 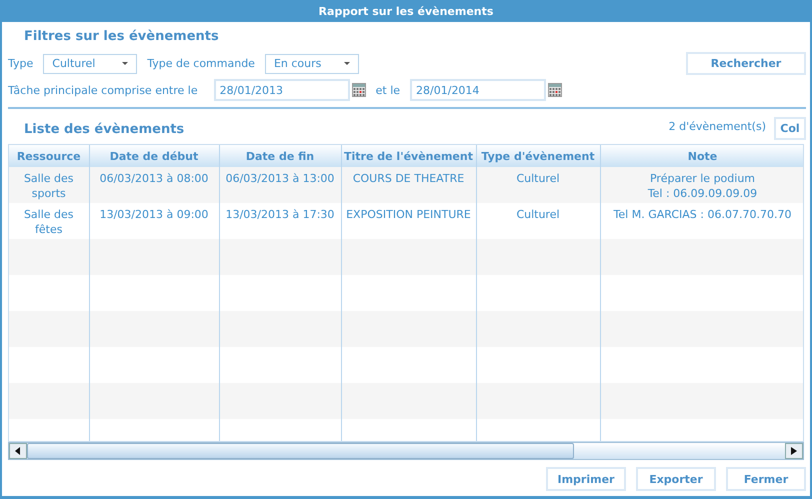 What do you see at coordinates (701, 156) in the screenshot?
I see `column-header: Note` at bounding box center [701, 156].